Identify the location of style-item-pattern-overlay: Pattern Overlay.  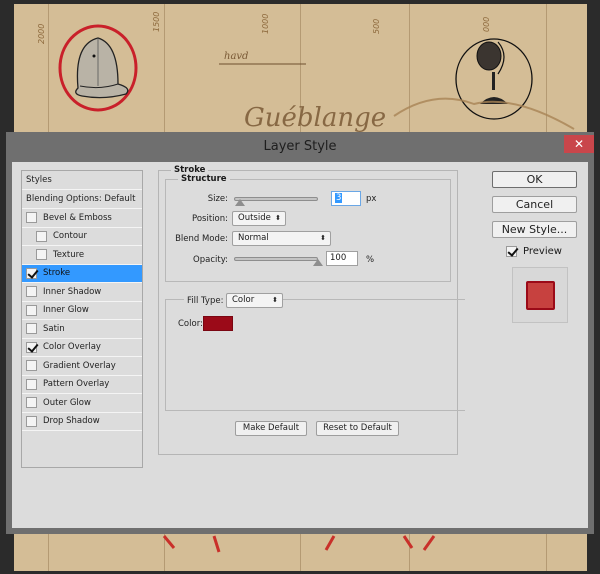
(82, 385).